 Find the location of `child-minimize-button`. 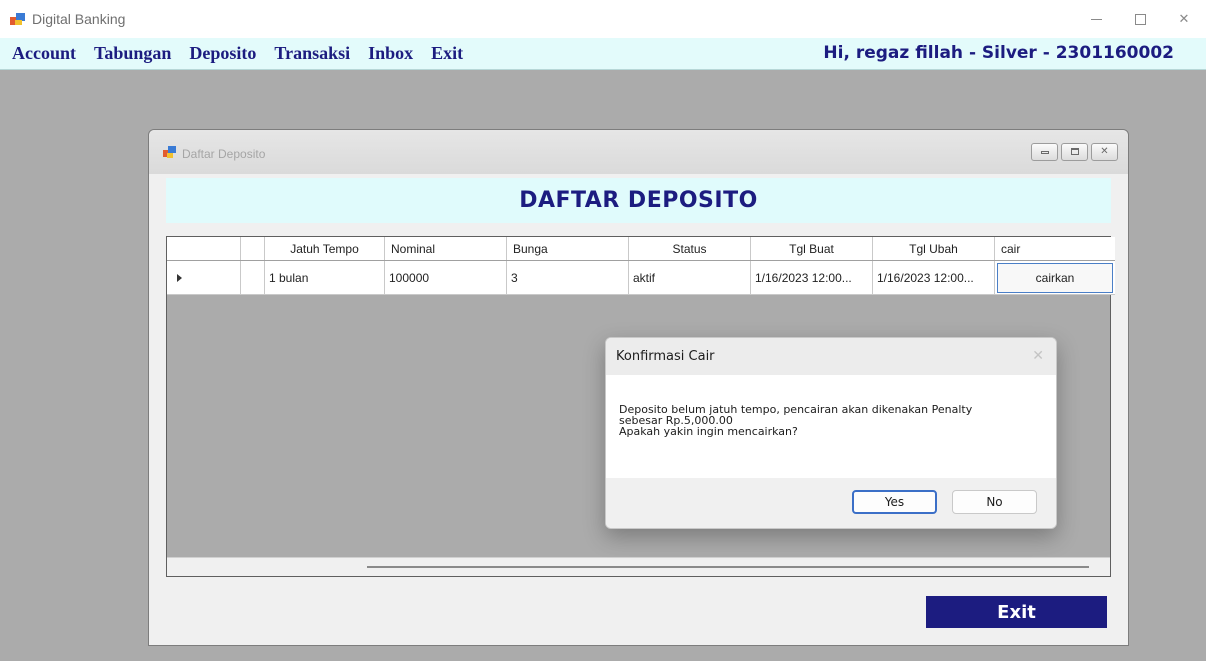

child-minimize-button is located at coordinates (1044, 152).